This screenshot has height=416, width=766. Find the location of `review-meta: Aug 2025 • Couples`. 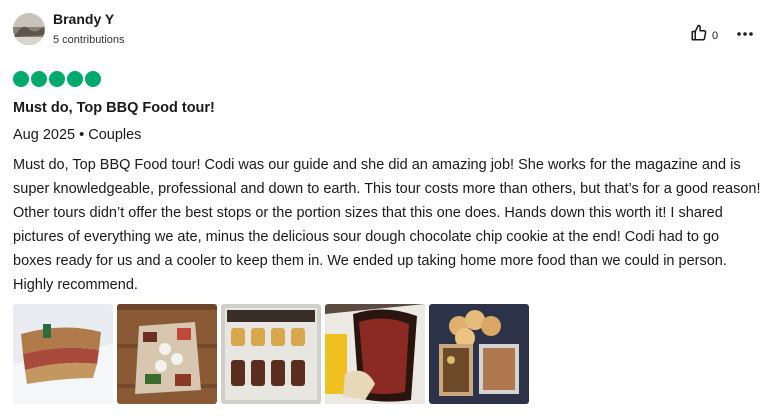

review-meta: Aug 2025 • Couples is located at coordinates (77, 135).